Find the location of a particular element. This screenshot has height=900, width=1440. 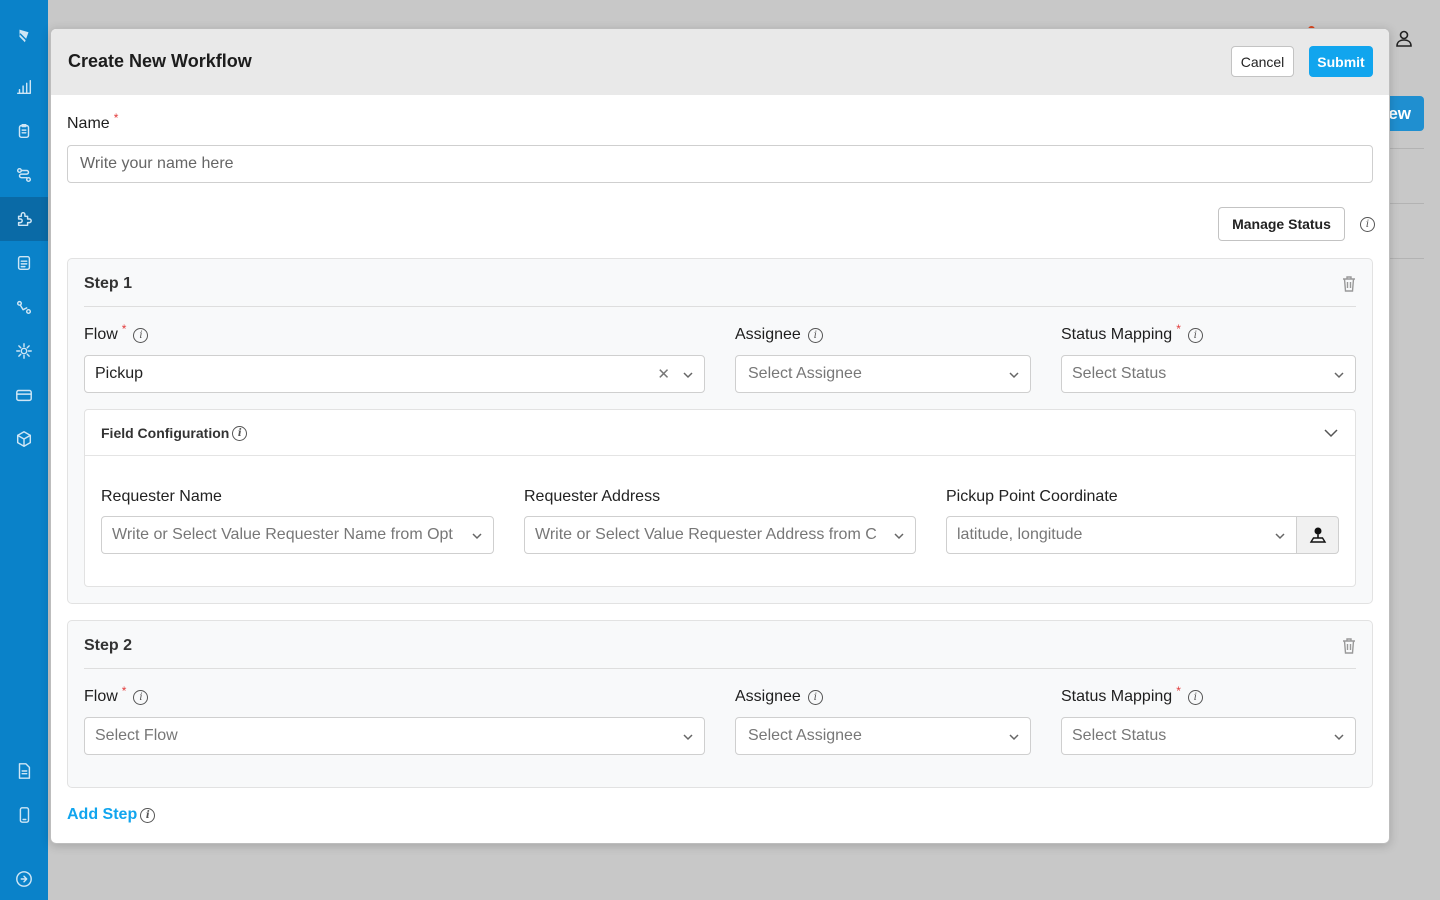

step-title: Step 2 is located at coordinates (108, 645).